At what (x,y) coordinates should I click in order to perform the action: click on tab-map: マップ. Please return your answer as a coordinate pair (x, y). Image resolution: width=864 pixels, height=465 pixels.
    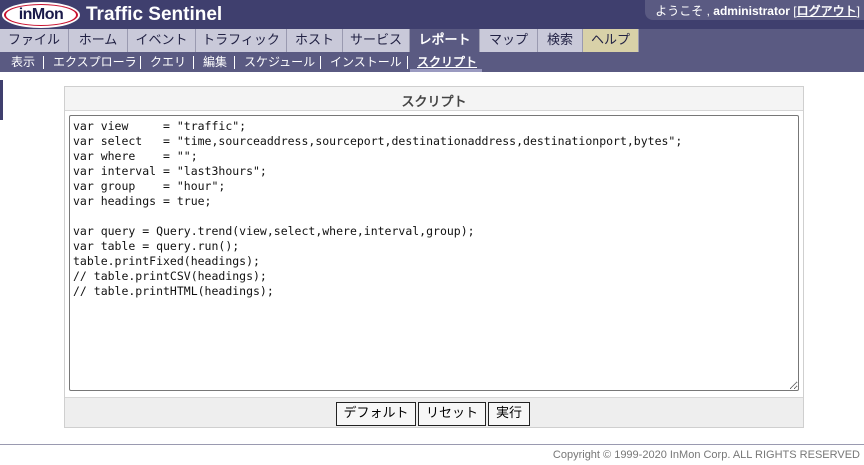
    Looking at the image, I should click on (509, 40).